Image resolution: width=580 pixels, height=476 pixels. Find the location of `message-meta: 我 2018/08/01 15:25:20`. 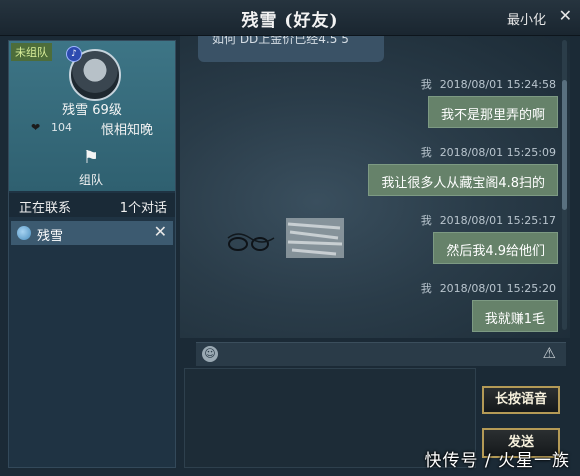

message-meta: 我 2018/08/01 15:25:20 is located at coordinates (488, 288).